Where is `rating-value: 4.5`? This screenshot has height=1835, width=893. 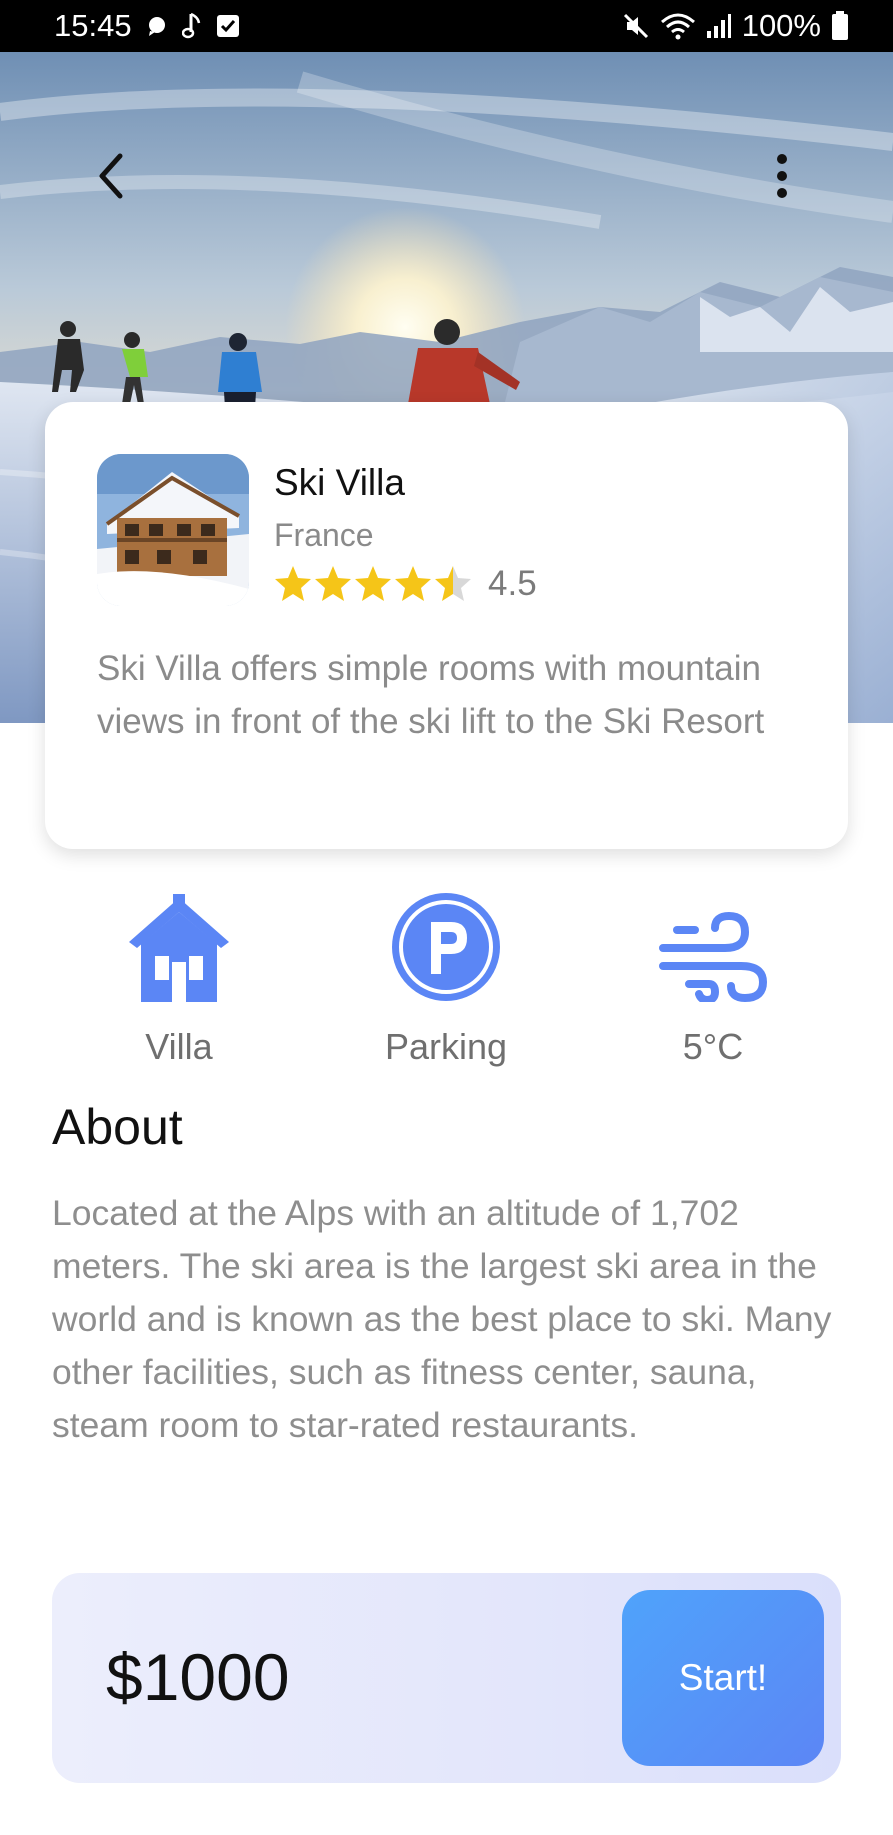
rating-value: 4.5 is located at coordinates (512, 583).